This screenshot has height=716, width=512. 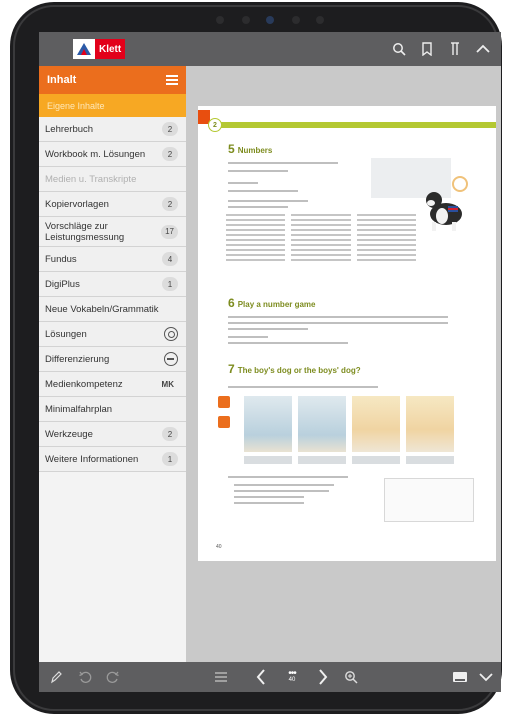 I want to click on unit-badge: 2, so click(x=215, y=125).